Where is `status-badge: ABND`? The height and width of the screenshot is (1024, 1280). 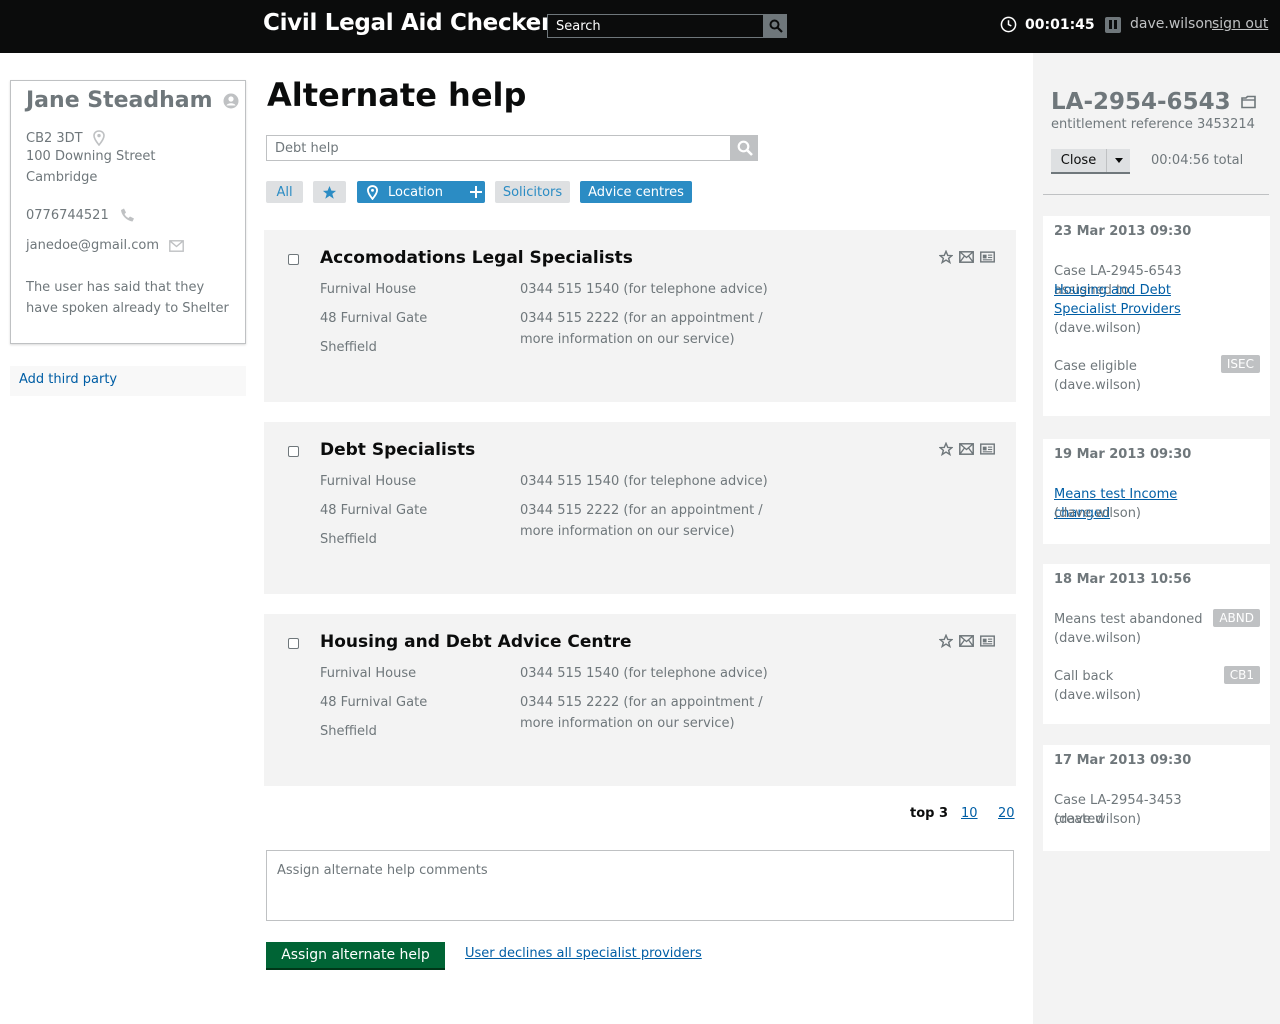
status-badge: ABND is located at coordinates (1236, 618).